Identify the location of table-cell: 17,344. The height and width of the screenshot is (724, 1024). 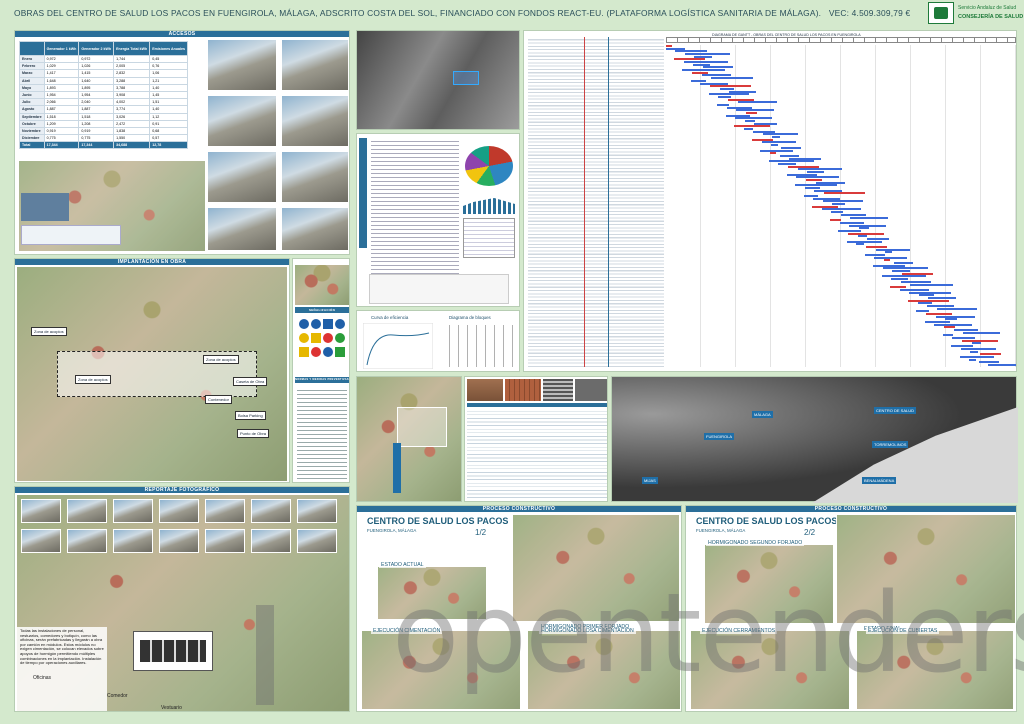
(61, 145).